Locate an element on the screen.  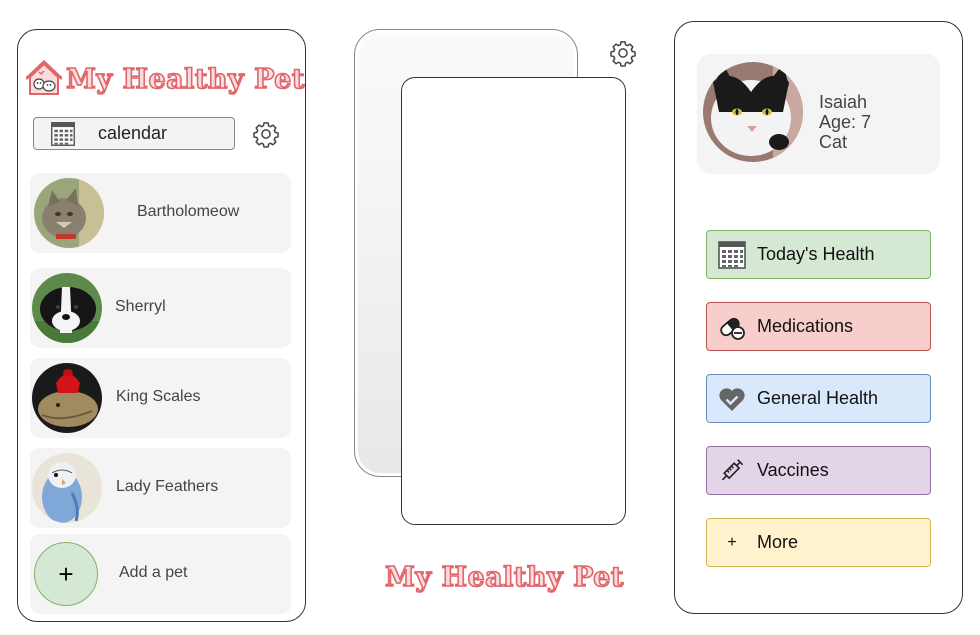
general-health-button: General Health is located at coordinates (818, 398).